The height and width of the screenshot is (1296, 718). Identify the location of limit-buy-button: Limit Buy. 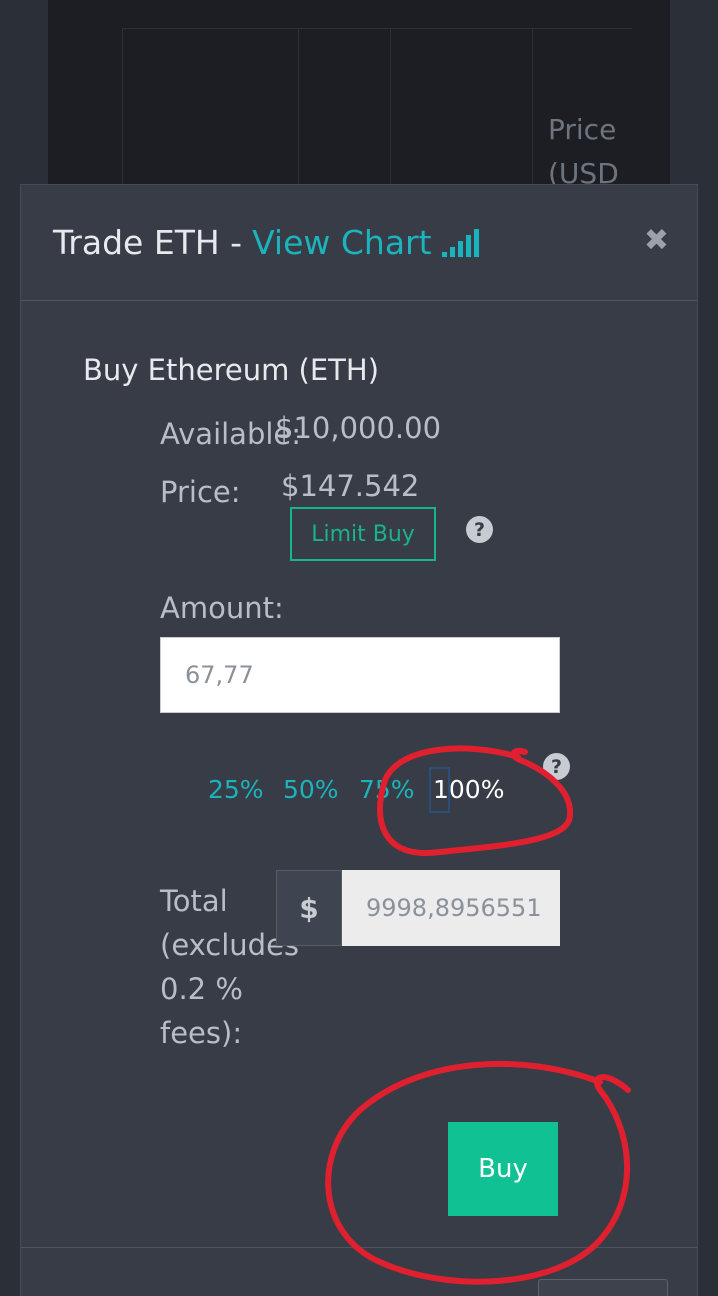
(363, 534).